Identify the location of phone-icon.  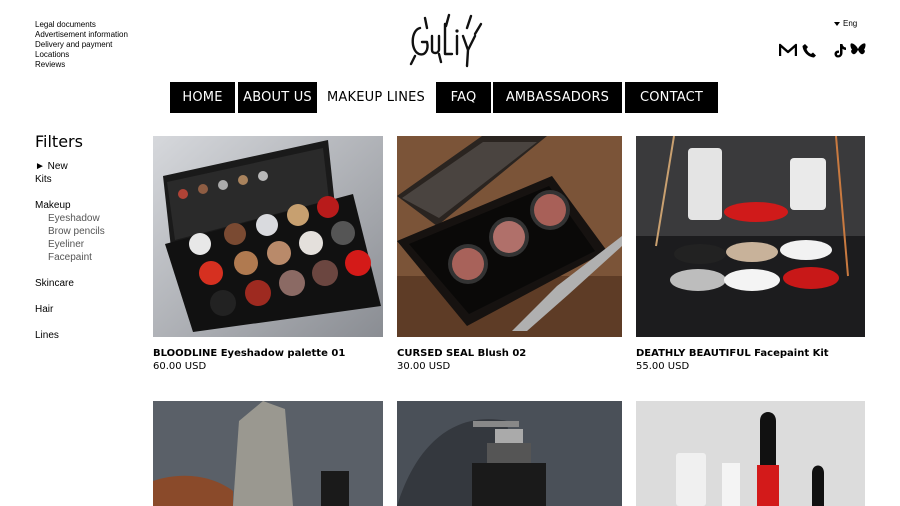
(809, 50).